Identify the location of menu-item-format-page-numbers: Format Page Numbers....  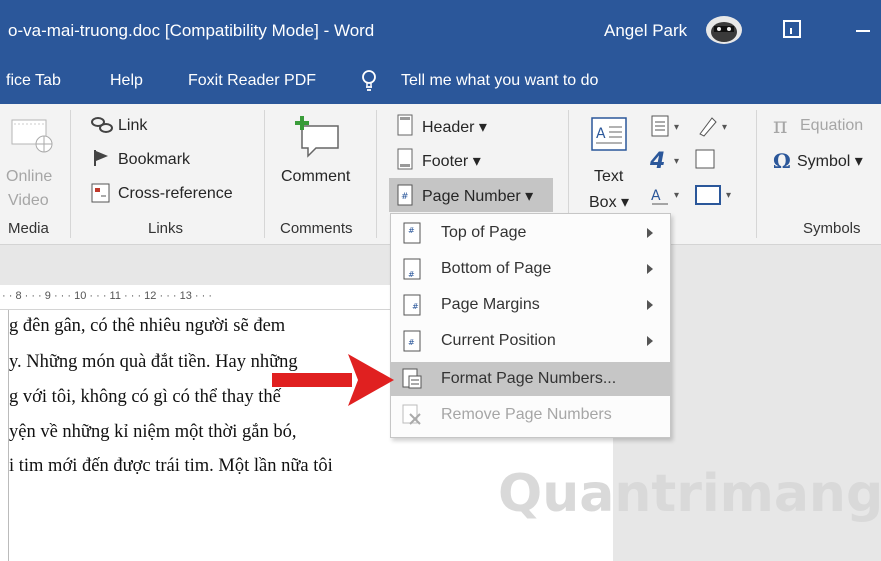
(530, 379).